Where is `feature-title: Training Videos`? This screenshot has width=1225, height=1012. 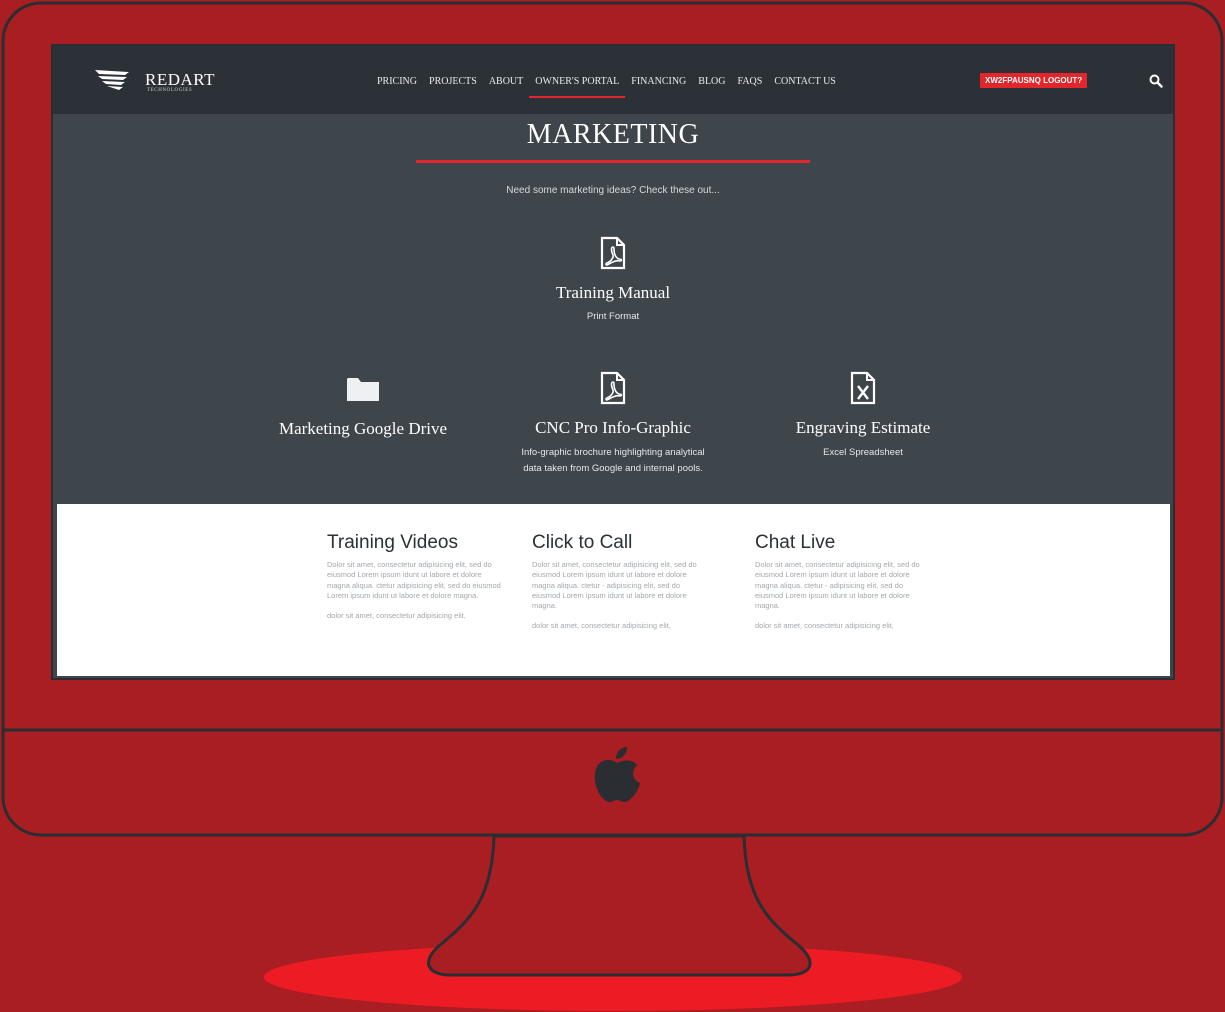
feature-title: Training Videos is located at coordinates (414, 543).